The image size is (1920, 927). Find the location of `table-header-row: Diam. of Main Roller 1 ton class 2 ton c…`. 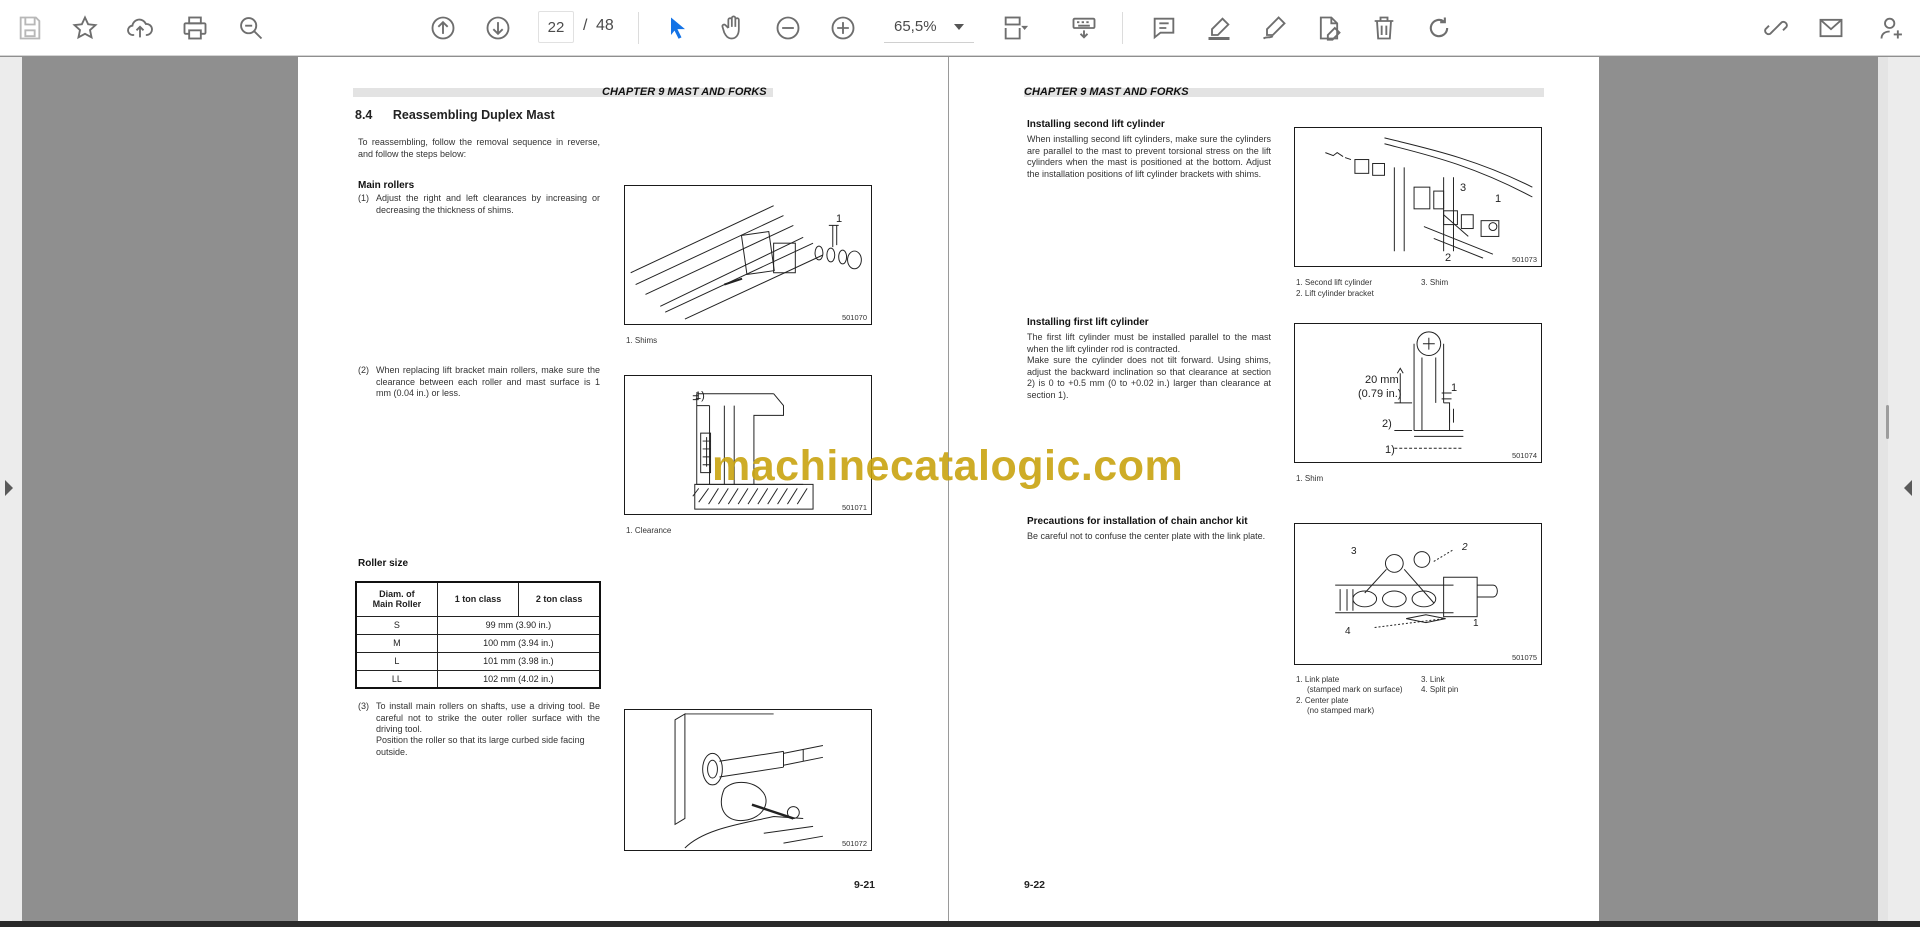

table-header-row: Diam. of Main Roller 1 ton class 2 ton c… is located at coordinates (478, 599).